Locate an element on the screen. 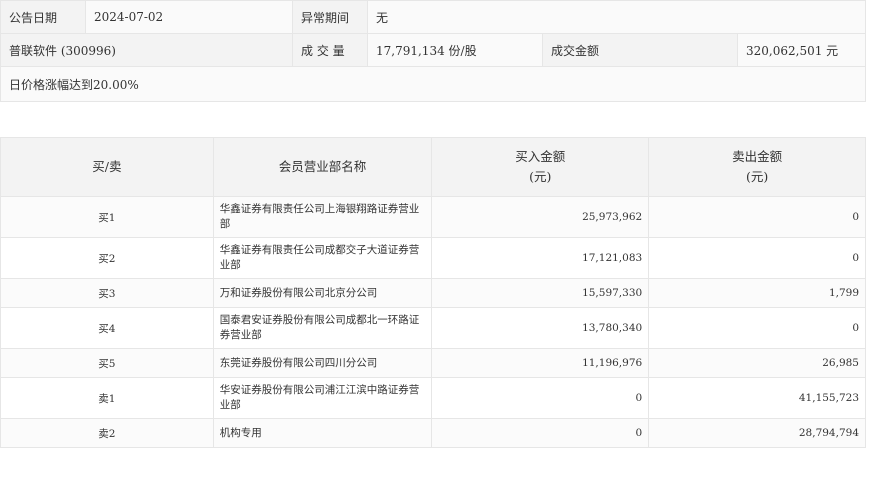 Image resolution: width=870 pixels, height=492 pixels. row-name: 华鑫证券有限责任公司上海银翔路证券营业部 is located at coordinates (322, 217).